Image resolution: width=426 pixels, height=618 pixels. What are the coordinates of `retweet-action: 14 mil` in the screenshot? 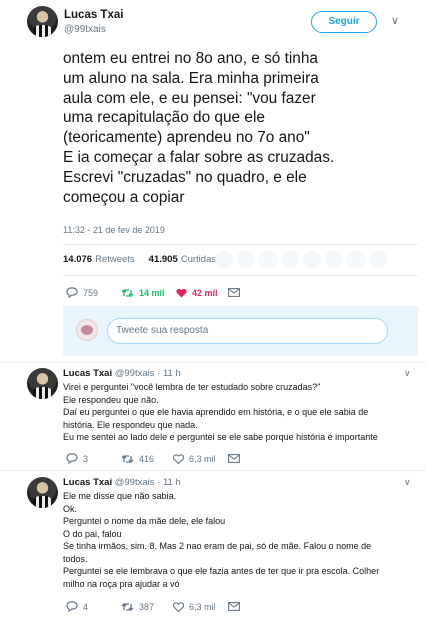 It's located at (148, 293).